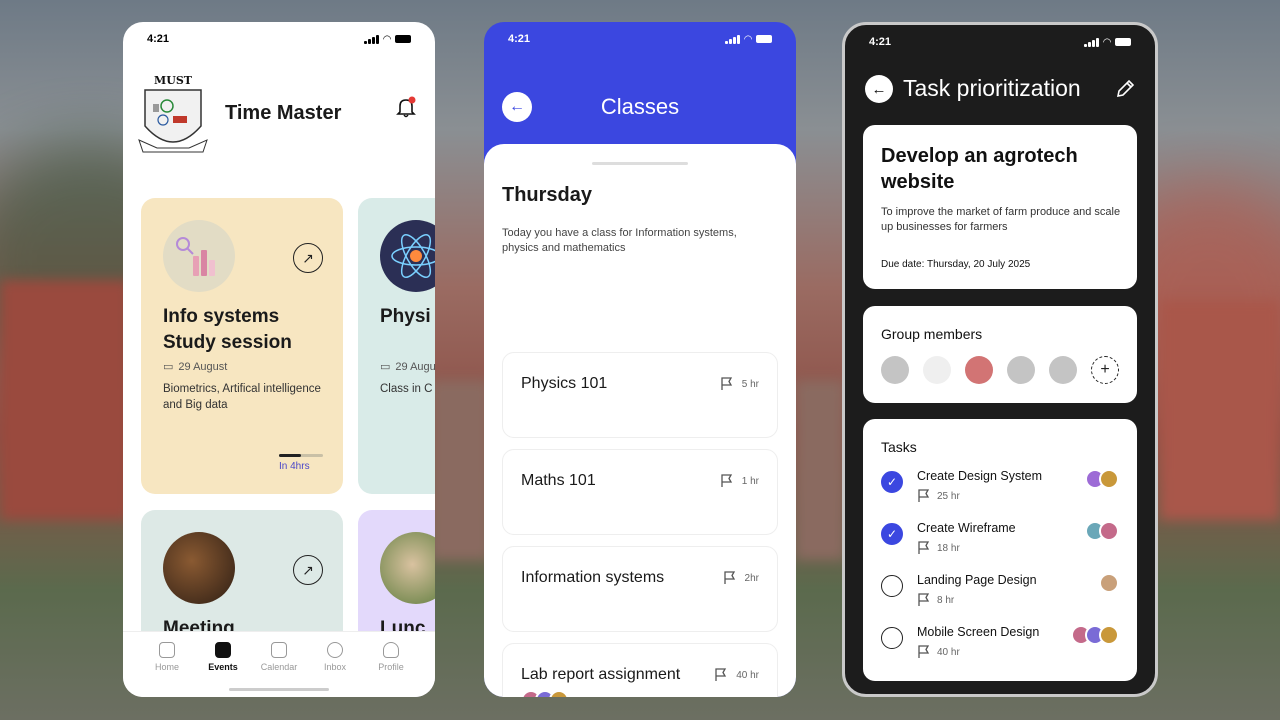 Image resolution: width=1280 pixels, height=720 pixels. What do you see at coordinates (978, 632) in the screenshot?
I see `task-name: Mobile Screen Design` at bounding box center [978, 632].